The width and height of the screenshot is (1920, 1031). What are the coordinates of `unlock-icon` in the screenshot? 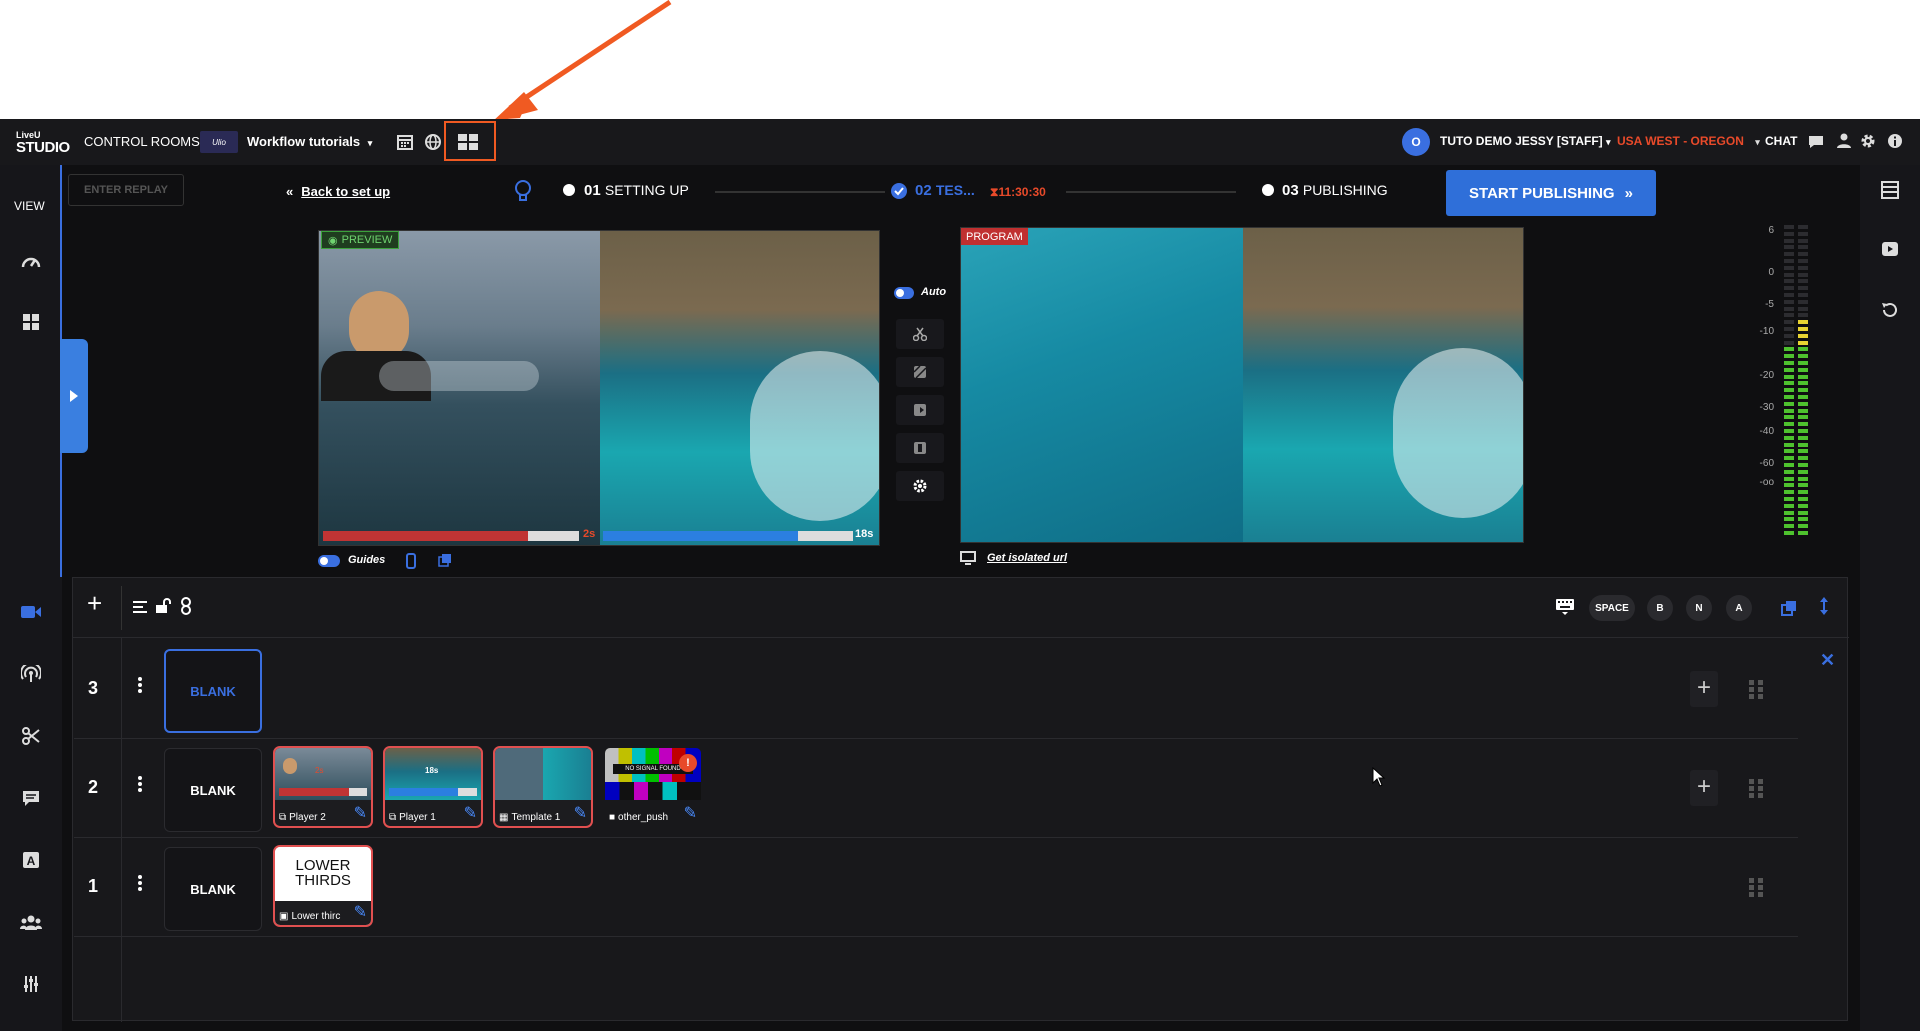 It's located at (163, 606).